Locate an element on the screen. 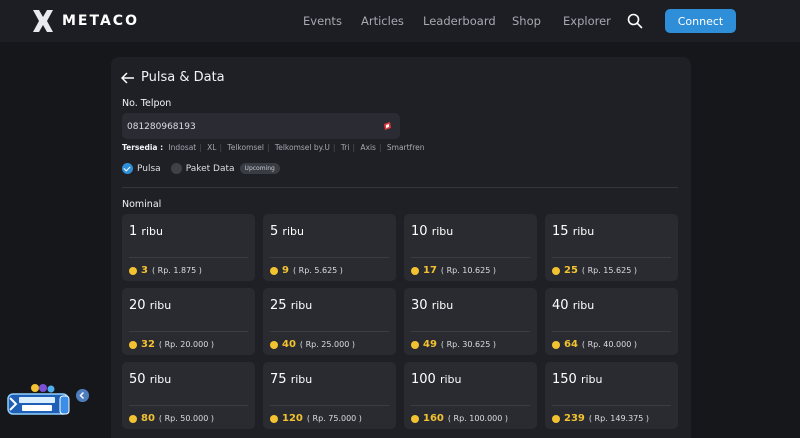 Image resolution: width=800 pixels, height=438 pixels. rupiah-price: ( Rp. 40.000 ) is located at coordinates (609, 344).